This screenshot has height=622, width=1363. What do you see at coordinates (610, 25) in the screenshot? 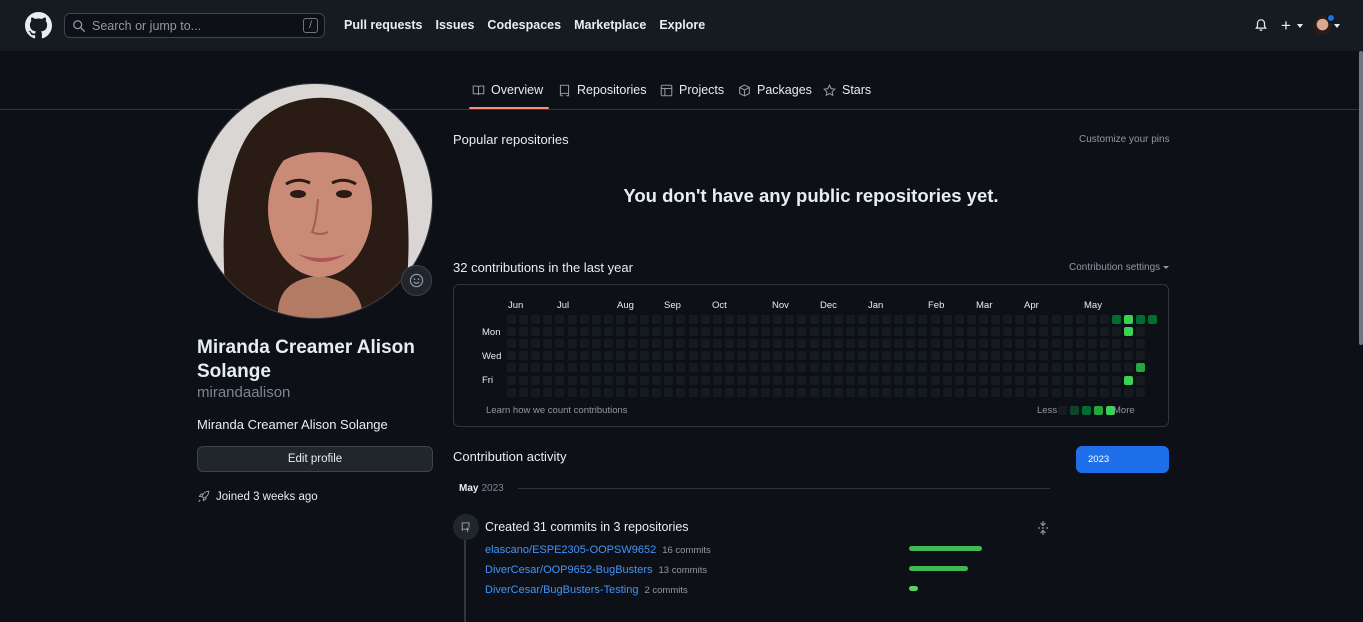
I see `nav-marketplace: Marketplace` at bounding box center [610, 25].